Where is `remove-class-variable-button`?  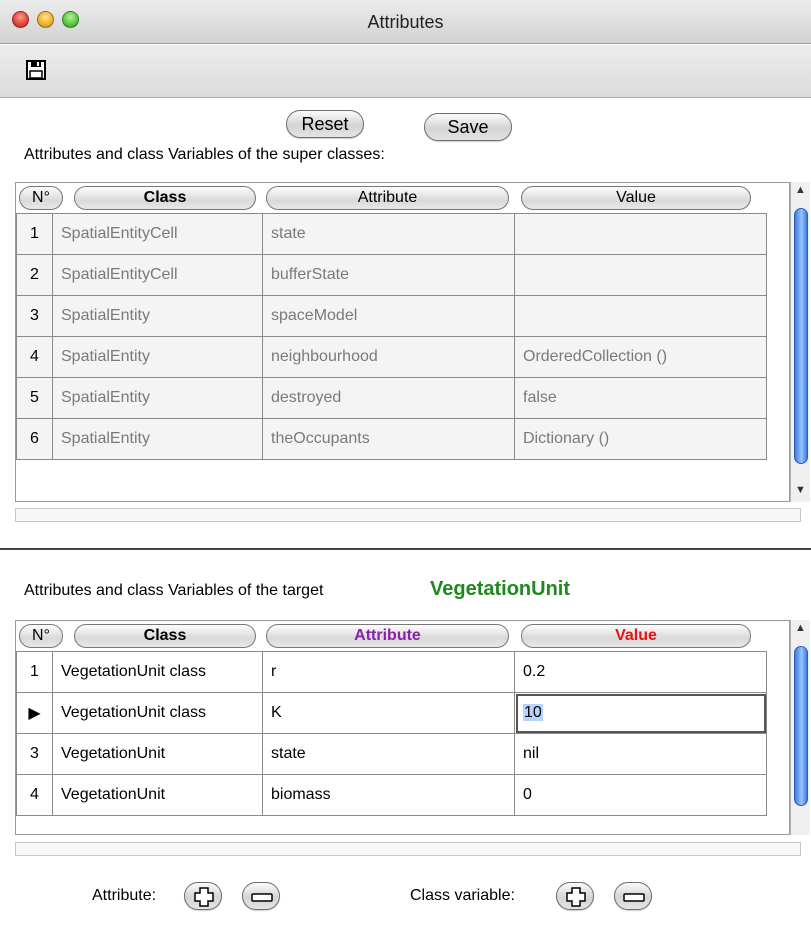 remove-class-variable-button is located at coordinates (633, 896).